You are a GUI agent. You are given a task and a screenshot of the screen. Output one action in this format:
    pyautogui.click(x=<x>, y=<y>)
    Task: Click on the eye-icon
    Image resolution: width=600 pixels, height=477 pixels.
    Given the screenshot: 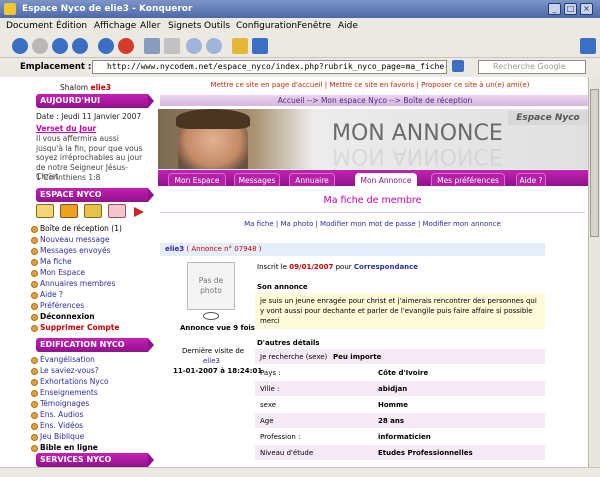 What is the action you would take?
    pyautogui.click(x=211, y=316)
    